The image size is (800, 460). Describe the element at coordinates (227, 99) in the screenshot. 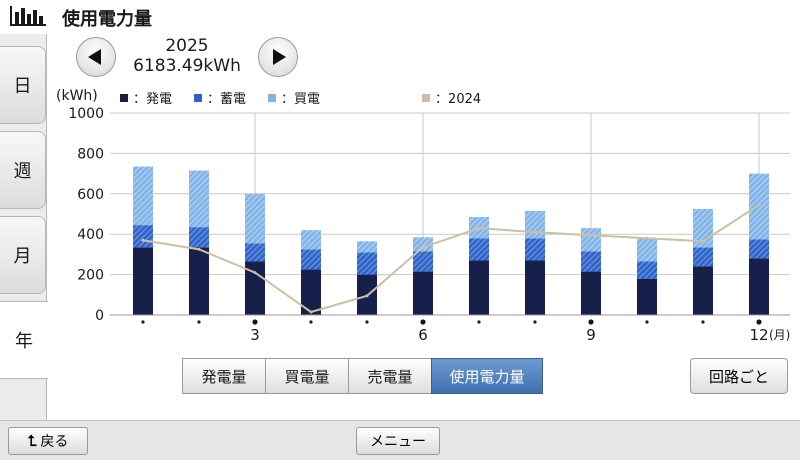

I see `legend-storage-label: ：蓄電` at that location.